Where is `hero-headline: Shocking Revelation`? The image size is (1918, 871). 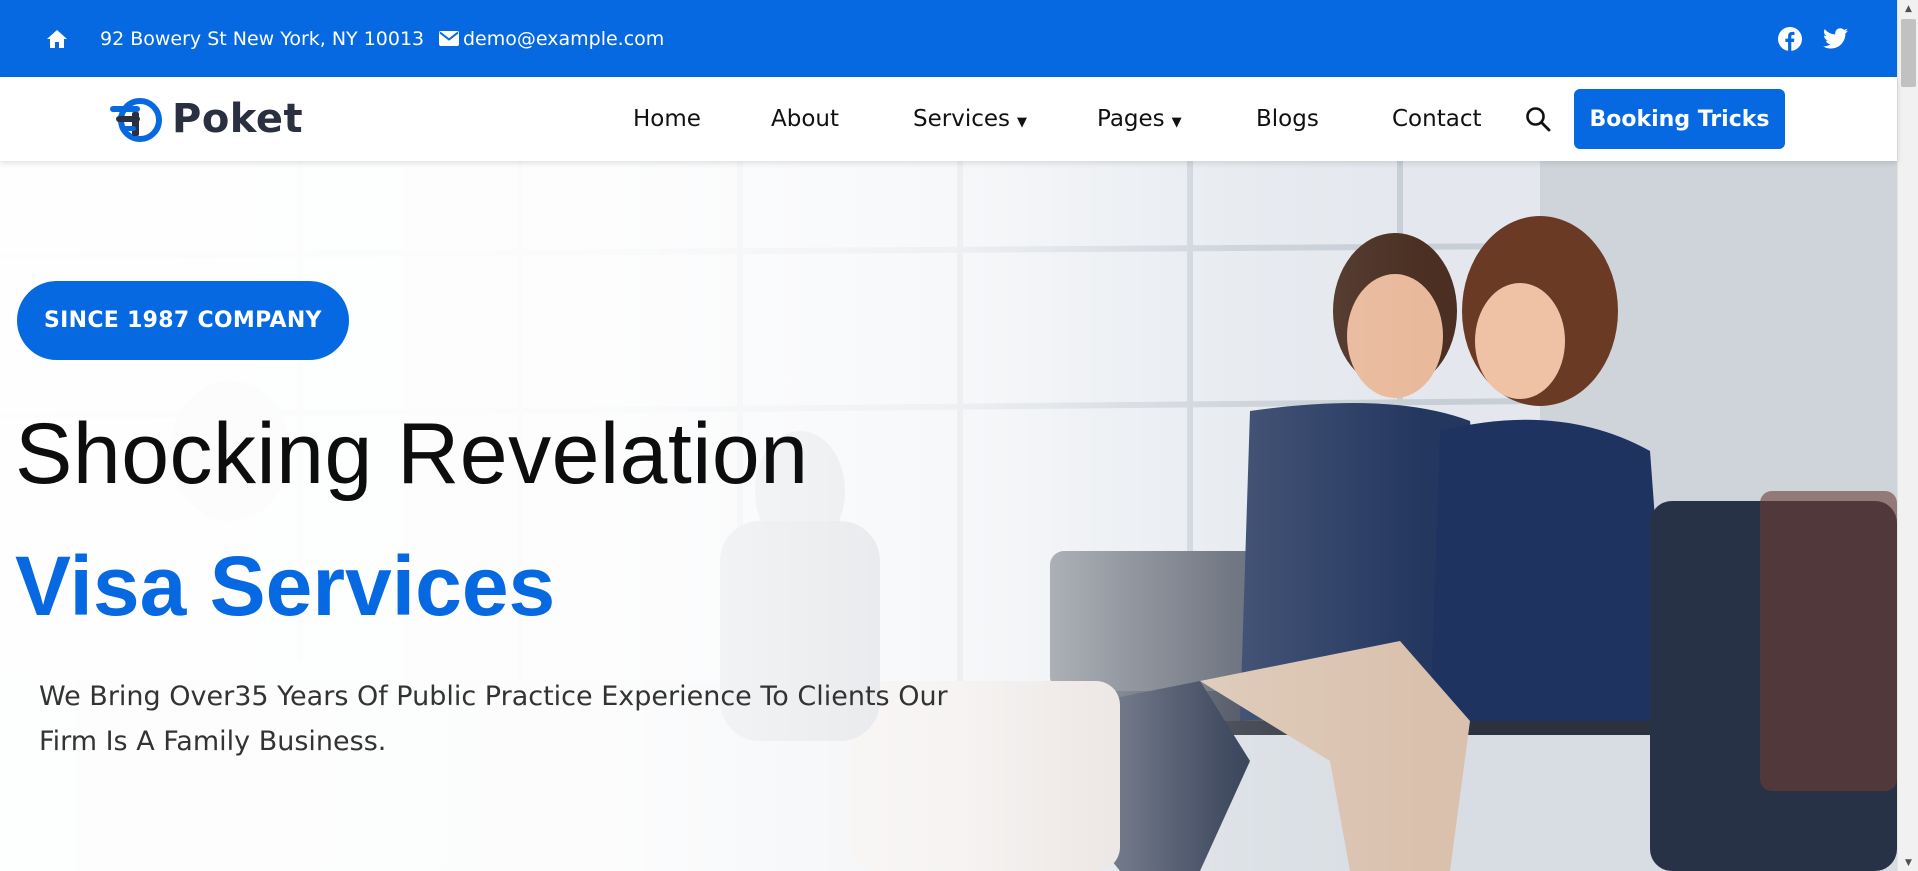 hero-headline: Shocking Revelation is located at coordinates (412, 454).